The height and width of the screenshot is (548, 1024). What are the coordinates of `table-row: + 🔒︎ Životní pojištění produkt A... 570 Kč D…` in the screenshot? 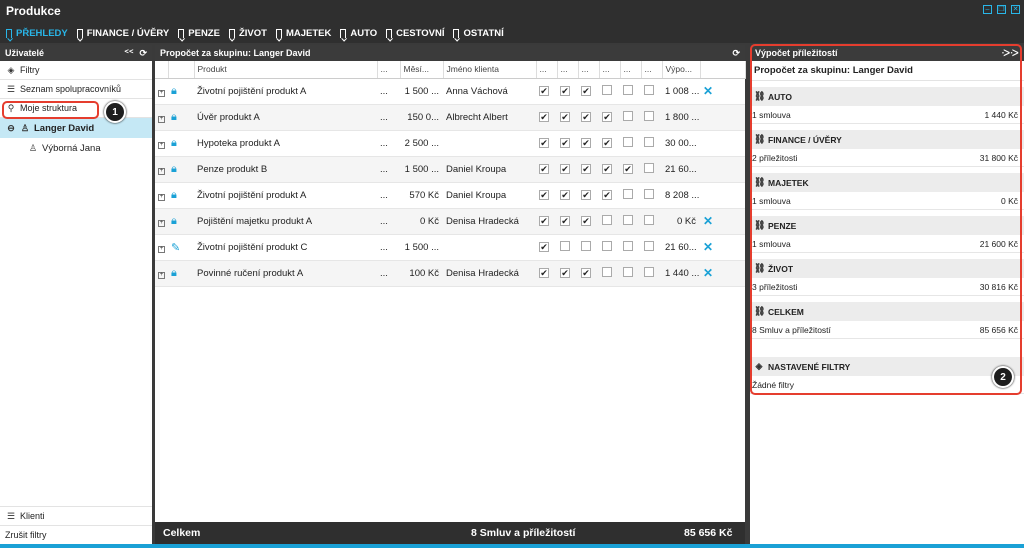 It's located at (450, 195).